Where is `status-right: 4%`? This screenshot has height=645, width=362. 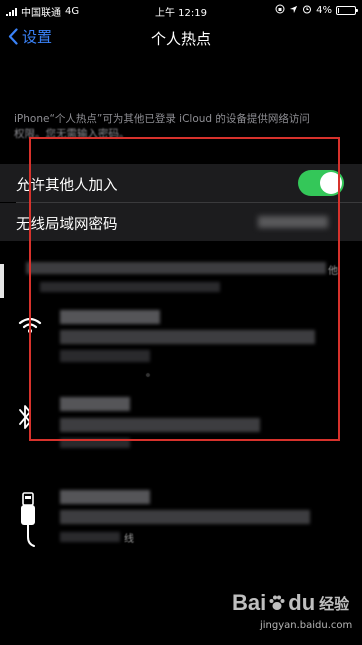 status-right: 4% is located at coordinates (316, 10).